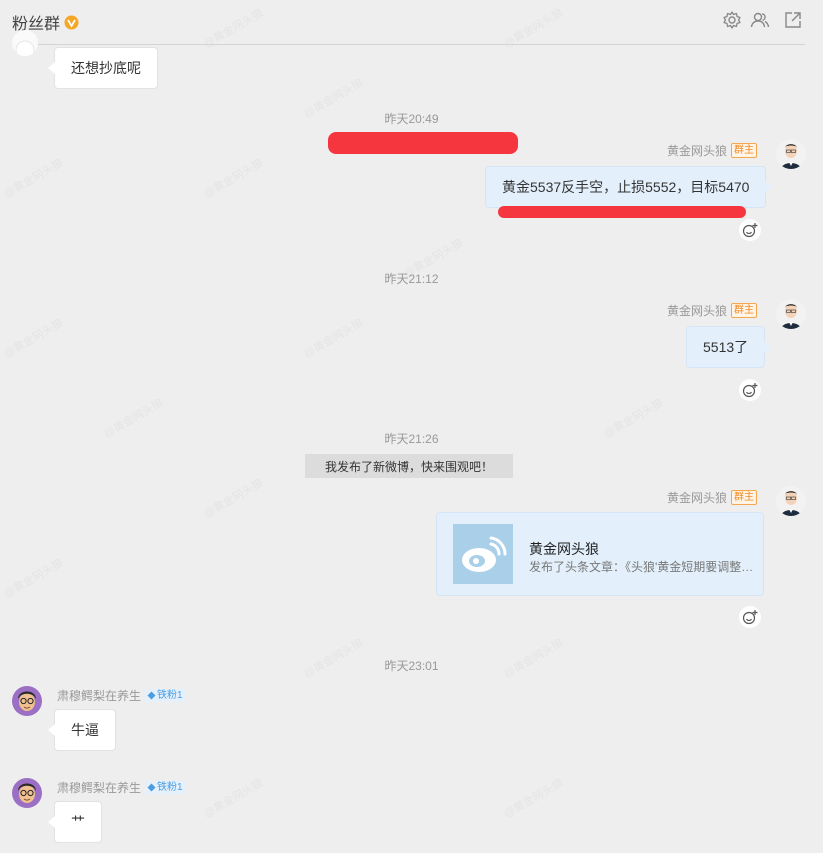 The height and width of the screenshot is (853, 823). I want to click on card-subtitle: 发布了头条文章：《头狼'黄金短期要调整了》, so click(643, 567).